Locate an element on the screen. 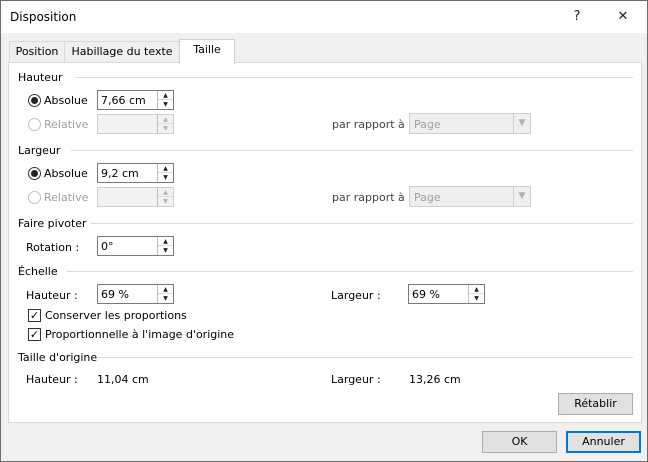  tab-position: Position is located at coordinates (37, 52).